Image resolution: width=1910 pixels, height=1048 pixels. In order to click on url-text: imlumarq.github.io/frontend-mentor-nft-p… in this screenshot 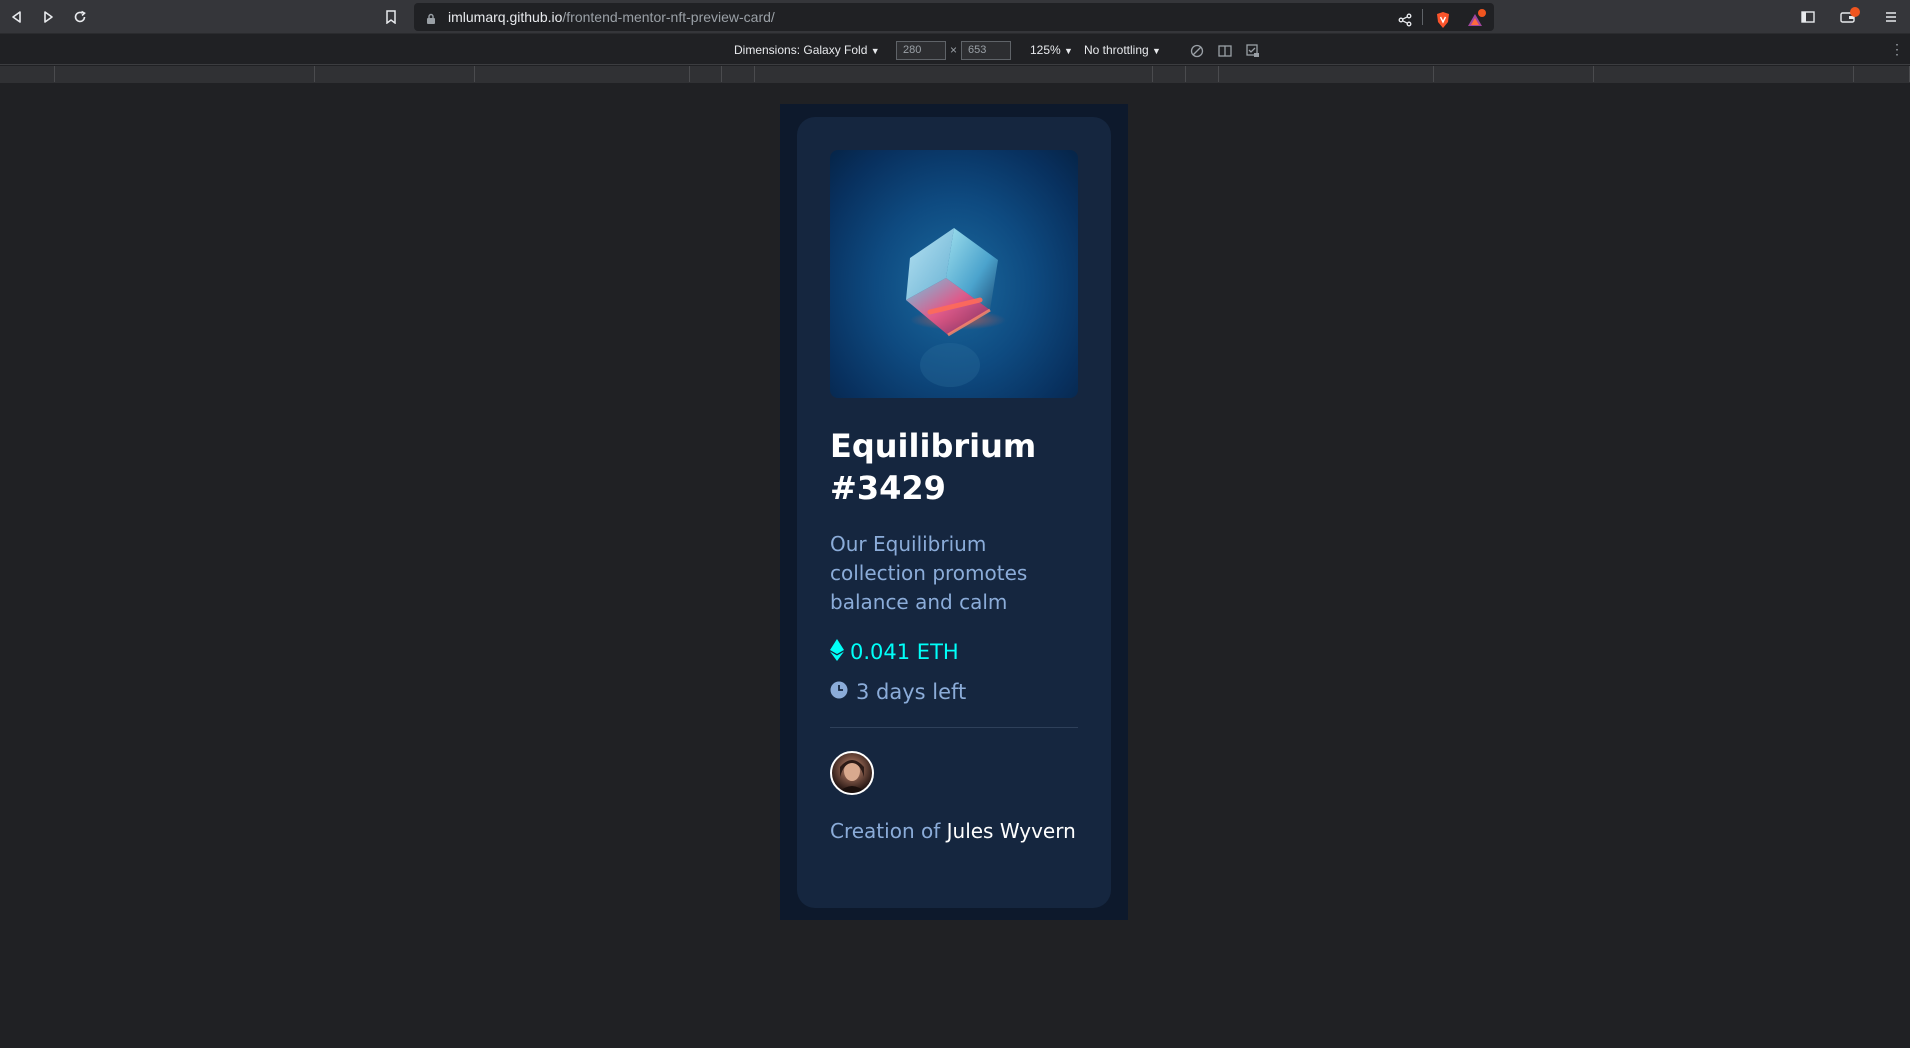, I will do `click(611, 17)`.